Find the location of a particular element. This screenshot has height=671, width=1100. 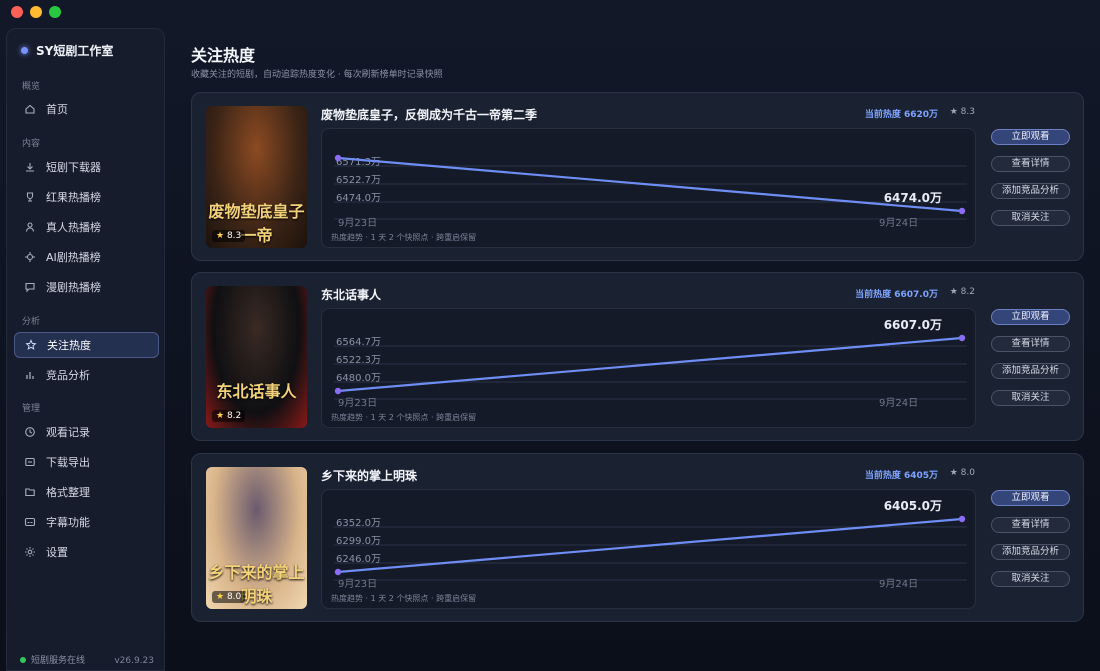

heat-trend-svg: 6571.3万6522.7万6474.0万9月23日 9月24日6474.0万 is located at coordinates (650, 191).